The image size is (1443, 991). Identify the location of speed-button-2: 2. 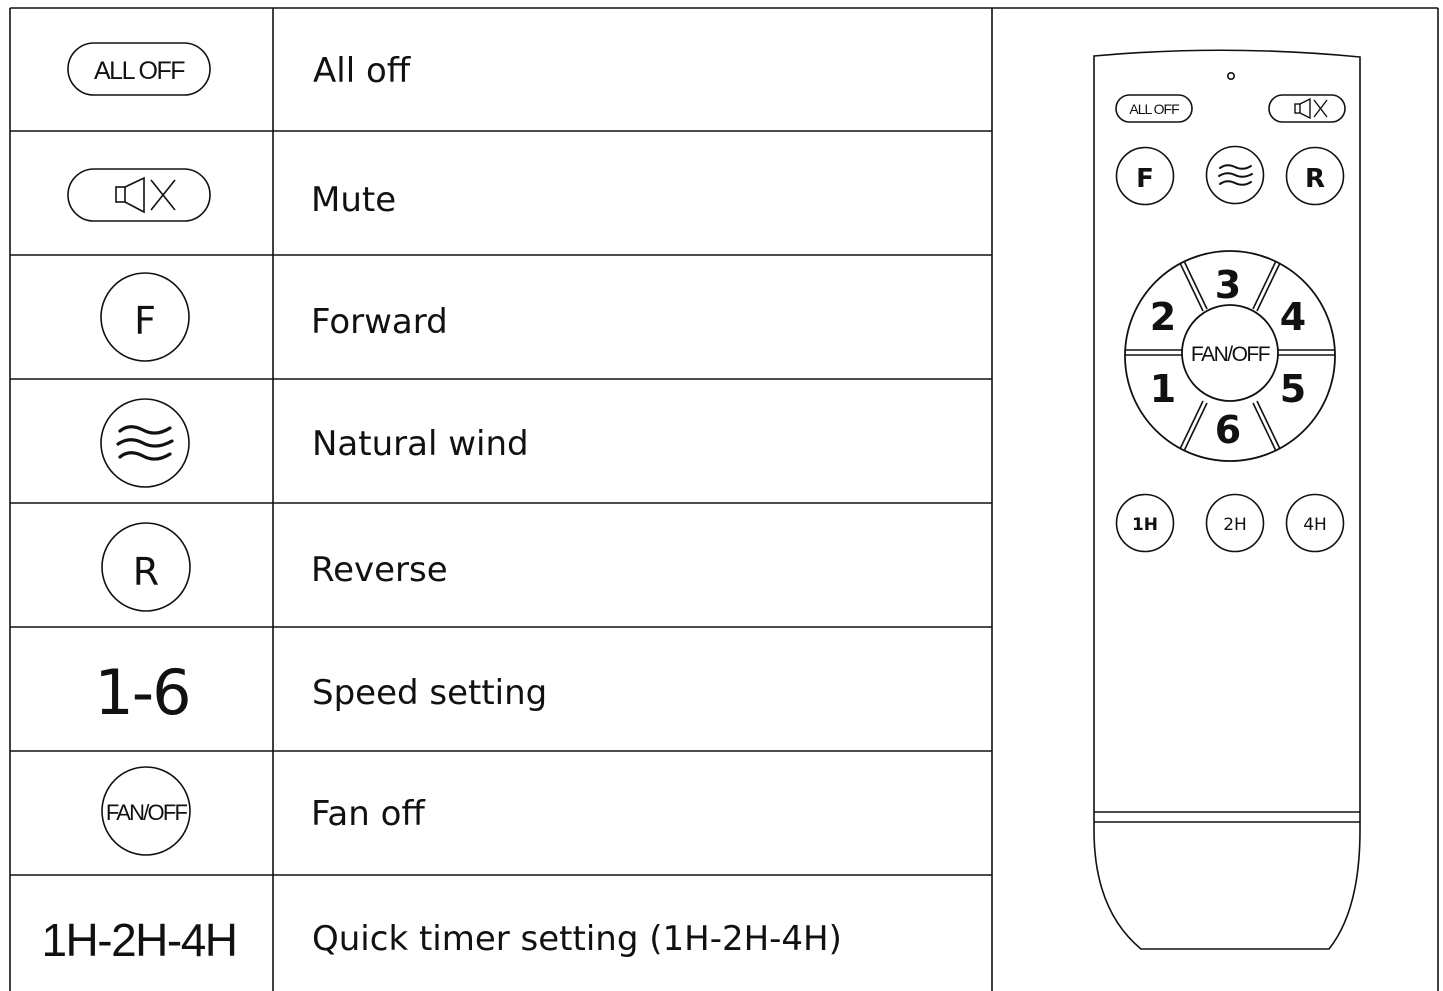
(1163, 317).